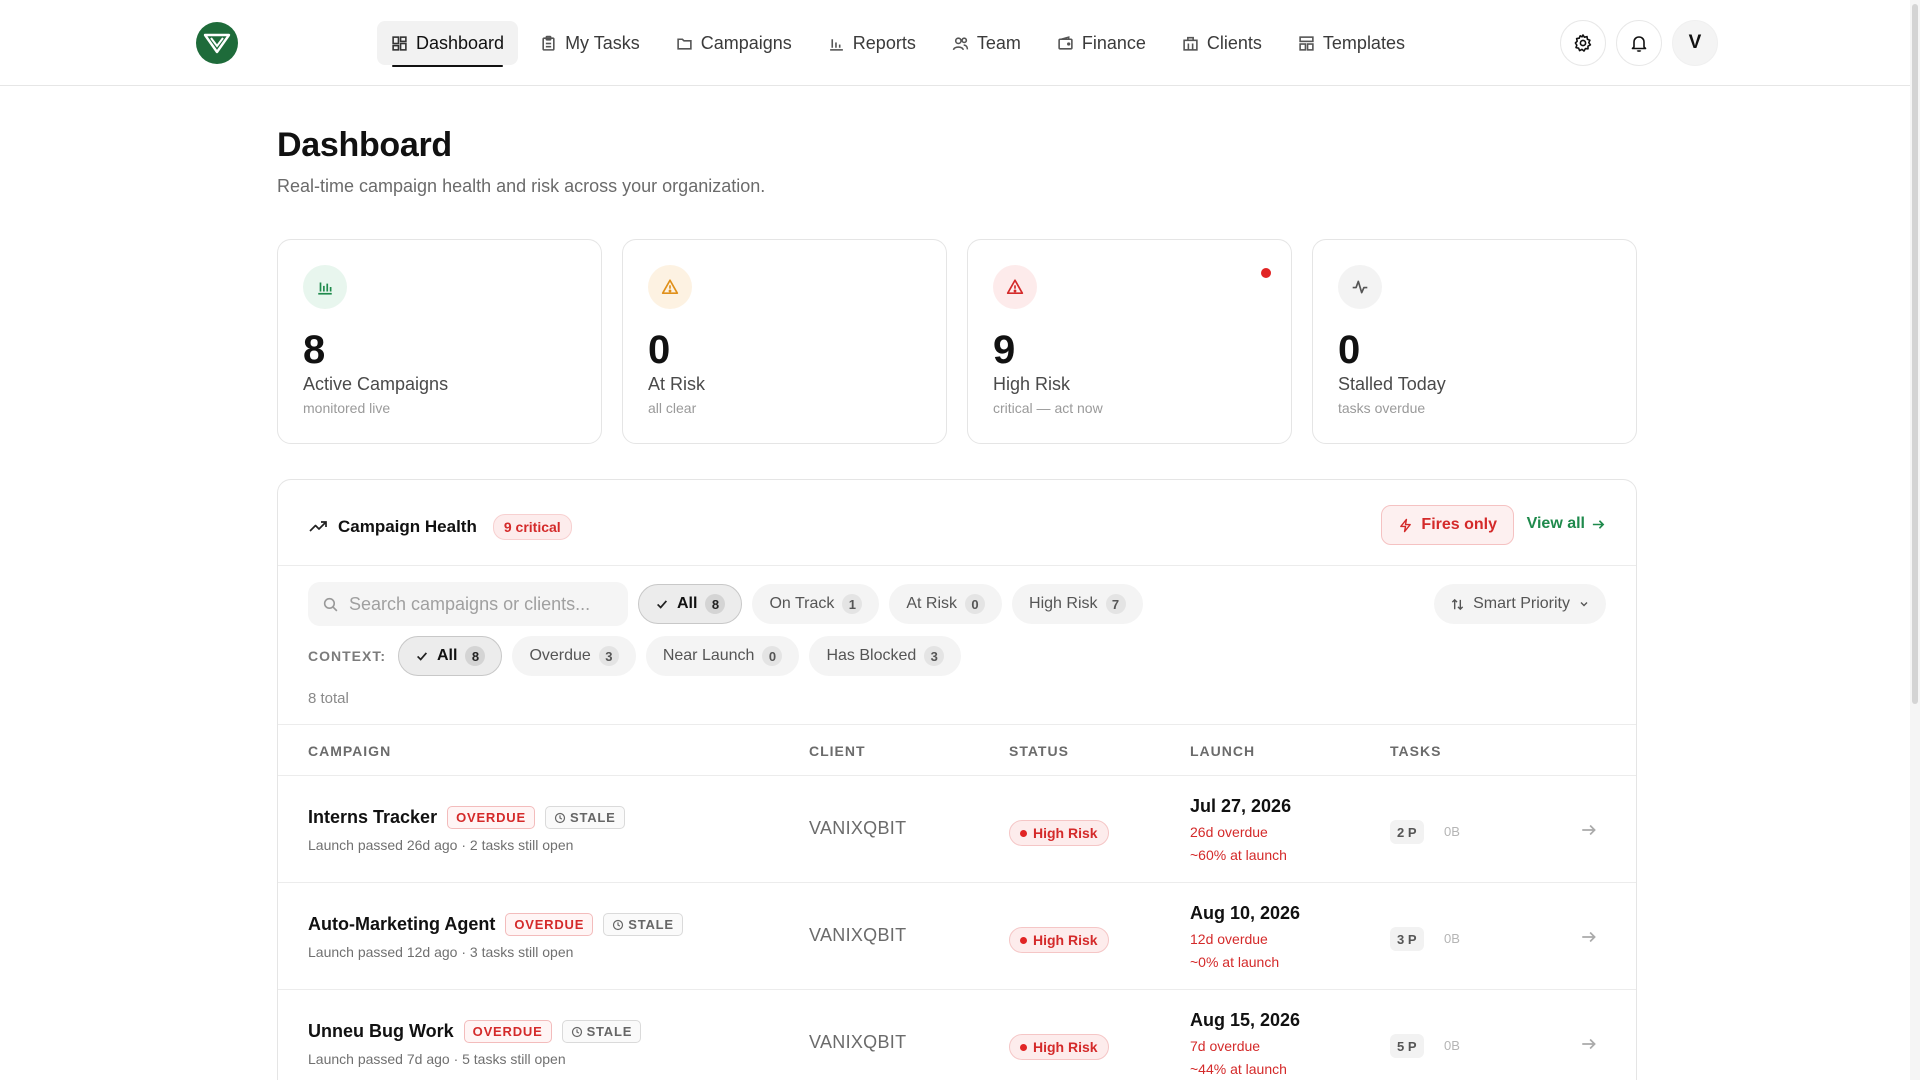 This screenshot has height=1080, width=1920. What do you see at coordinates (1360, 287) in the screenshot?
I see `stat-icon-wrap` at bounding box center [1360, 287].